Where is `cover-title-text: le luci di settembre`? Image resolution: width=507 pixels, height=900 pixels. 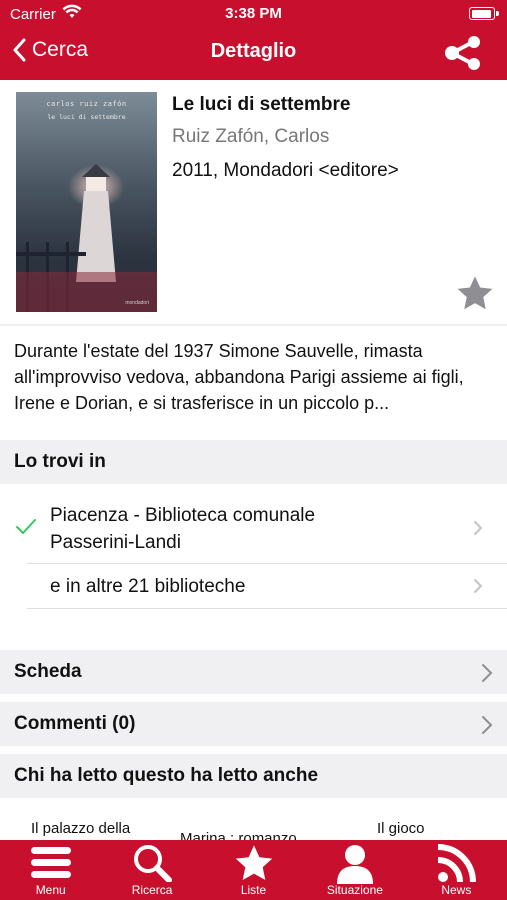 cover-title-text: le luci di settembre is located at coordinates (86, 117).